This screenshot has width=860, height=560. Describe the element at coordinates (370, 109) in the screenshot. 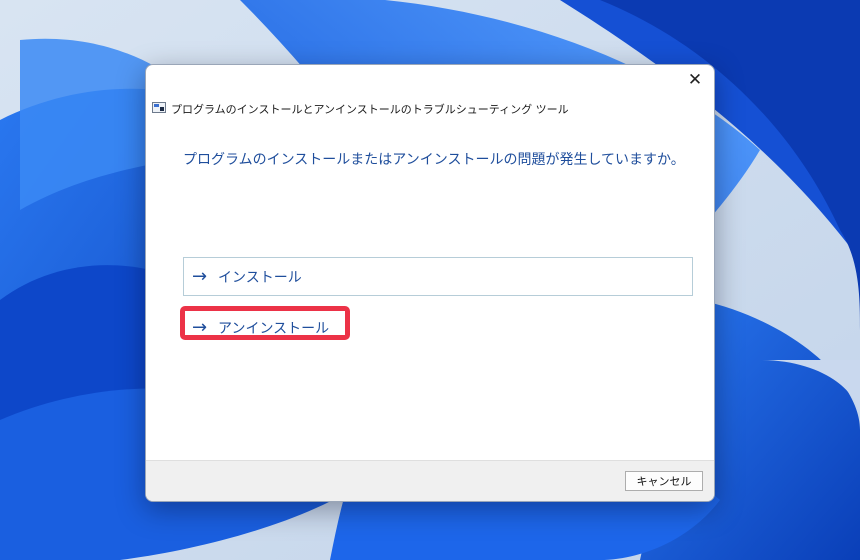

I see `window-title: プログラムのインストールとアンインストールのトラブルシューティング ツール` at that location.